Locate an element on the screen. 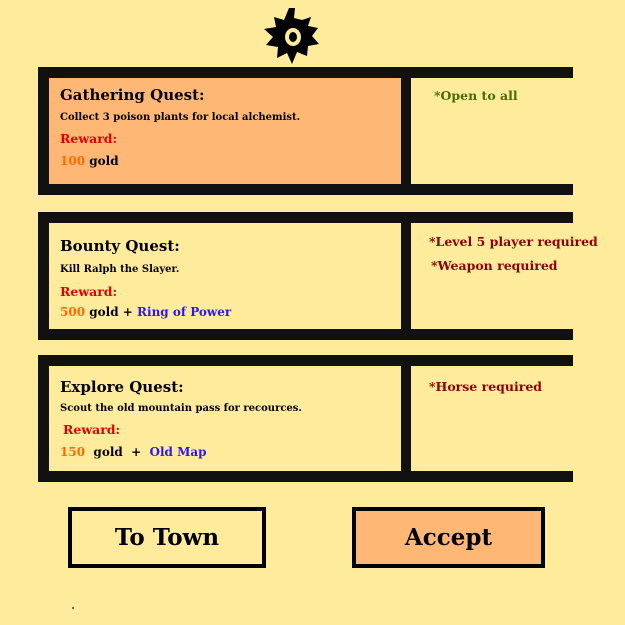 The height and width of the screenshot is (625, 625). reward-line: 100 gold is located at coordinates (89, 161).